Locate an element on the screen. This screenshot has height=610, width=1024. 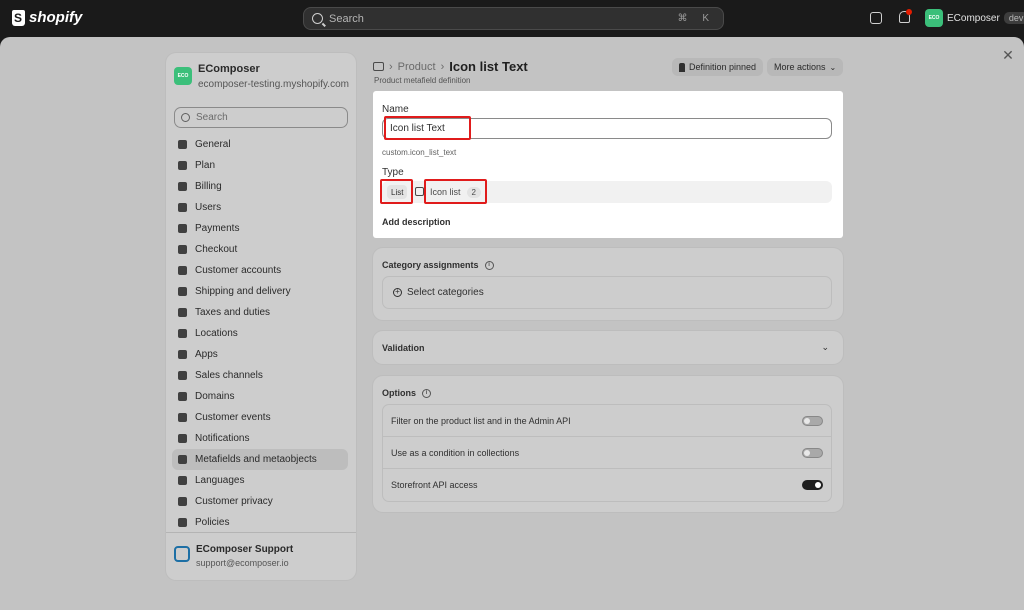
sidebar-item-checkout: Checkout is located at coordinates (260, 249).